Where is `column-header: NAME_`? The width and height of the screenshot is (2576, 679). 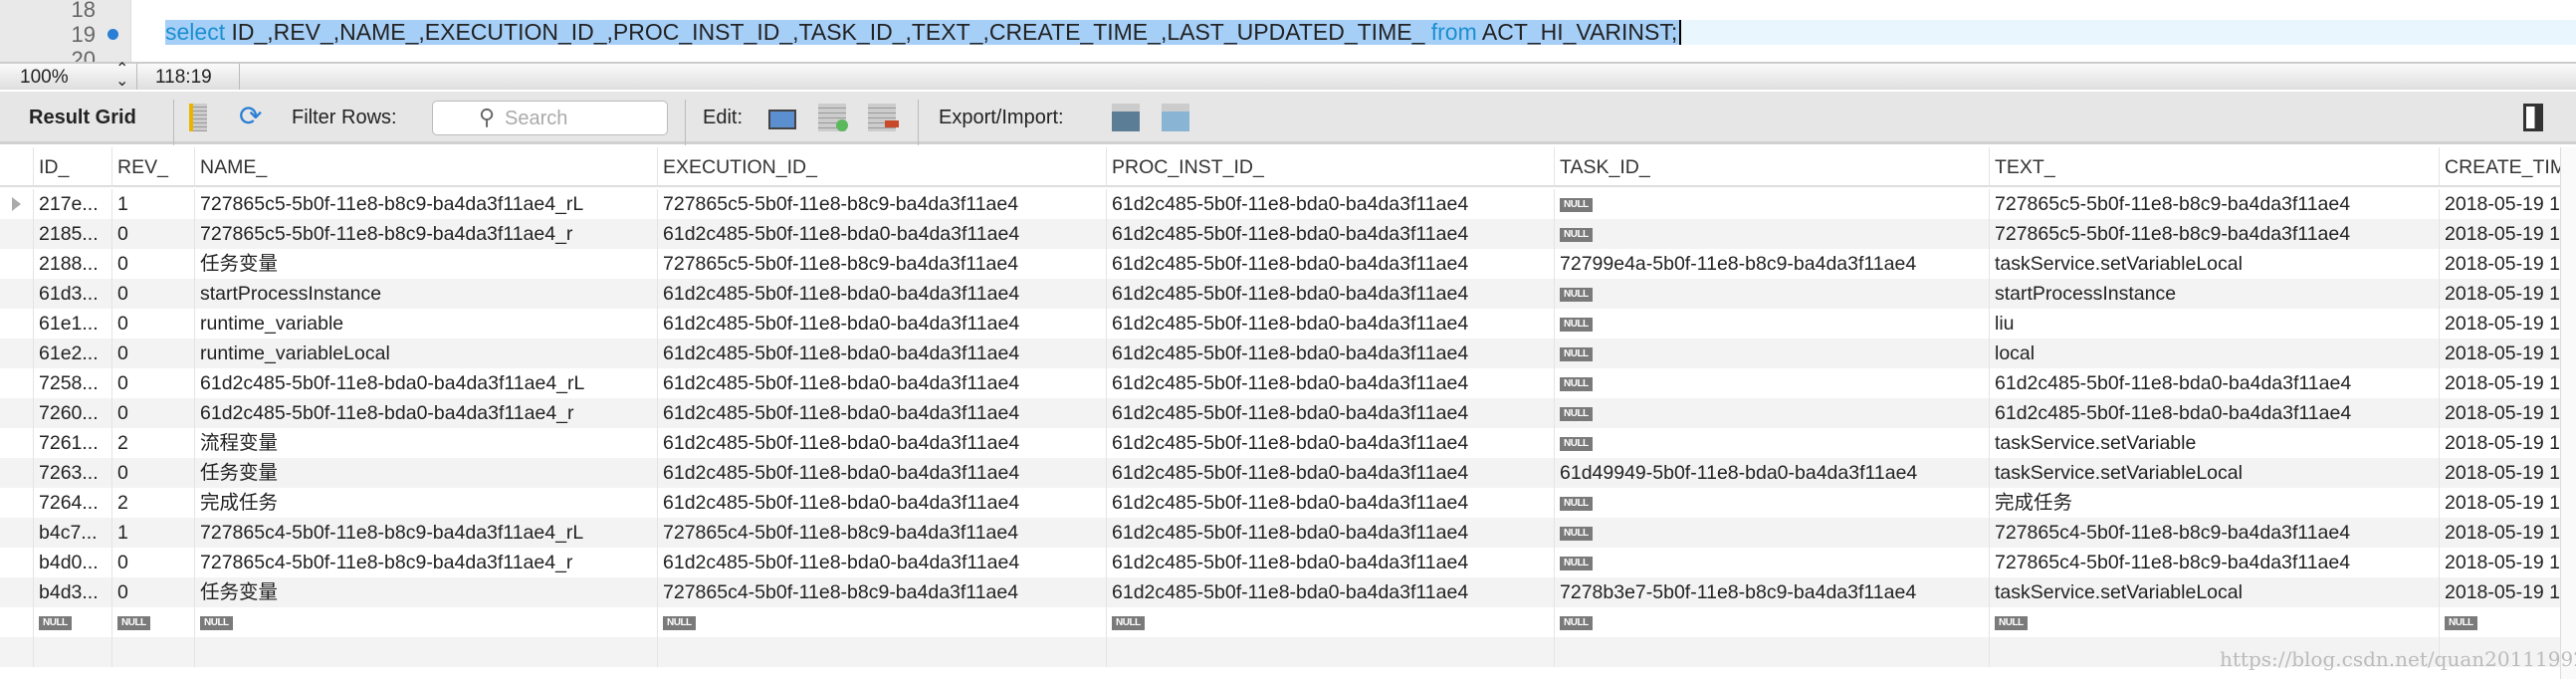
column-header: NAME_ is located at coordinates (425, 167).